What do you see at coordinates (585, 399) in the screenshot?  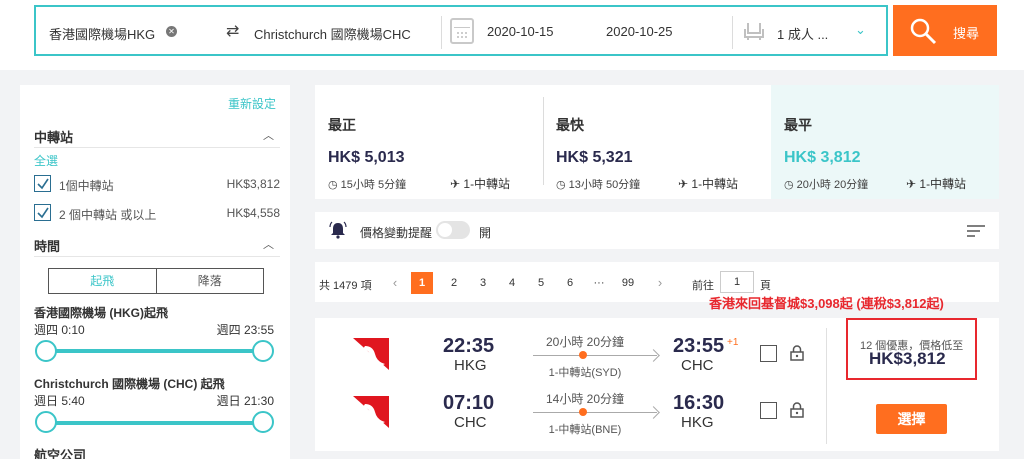 I see `leg-duration: 14小時 20分鐘` at bounding box center [585, 399].